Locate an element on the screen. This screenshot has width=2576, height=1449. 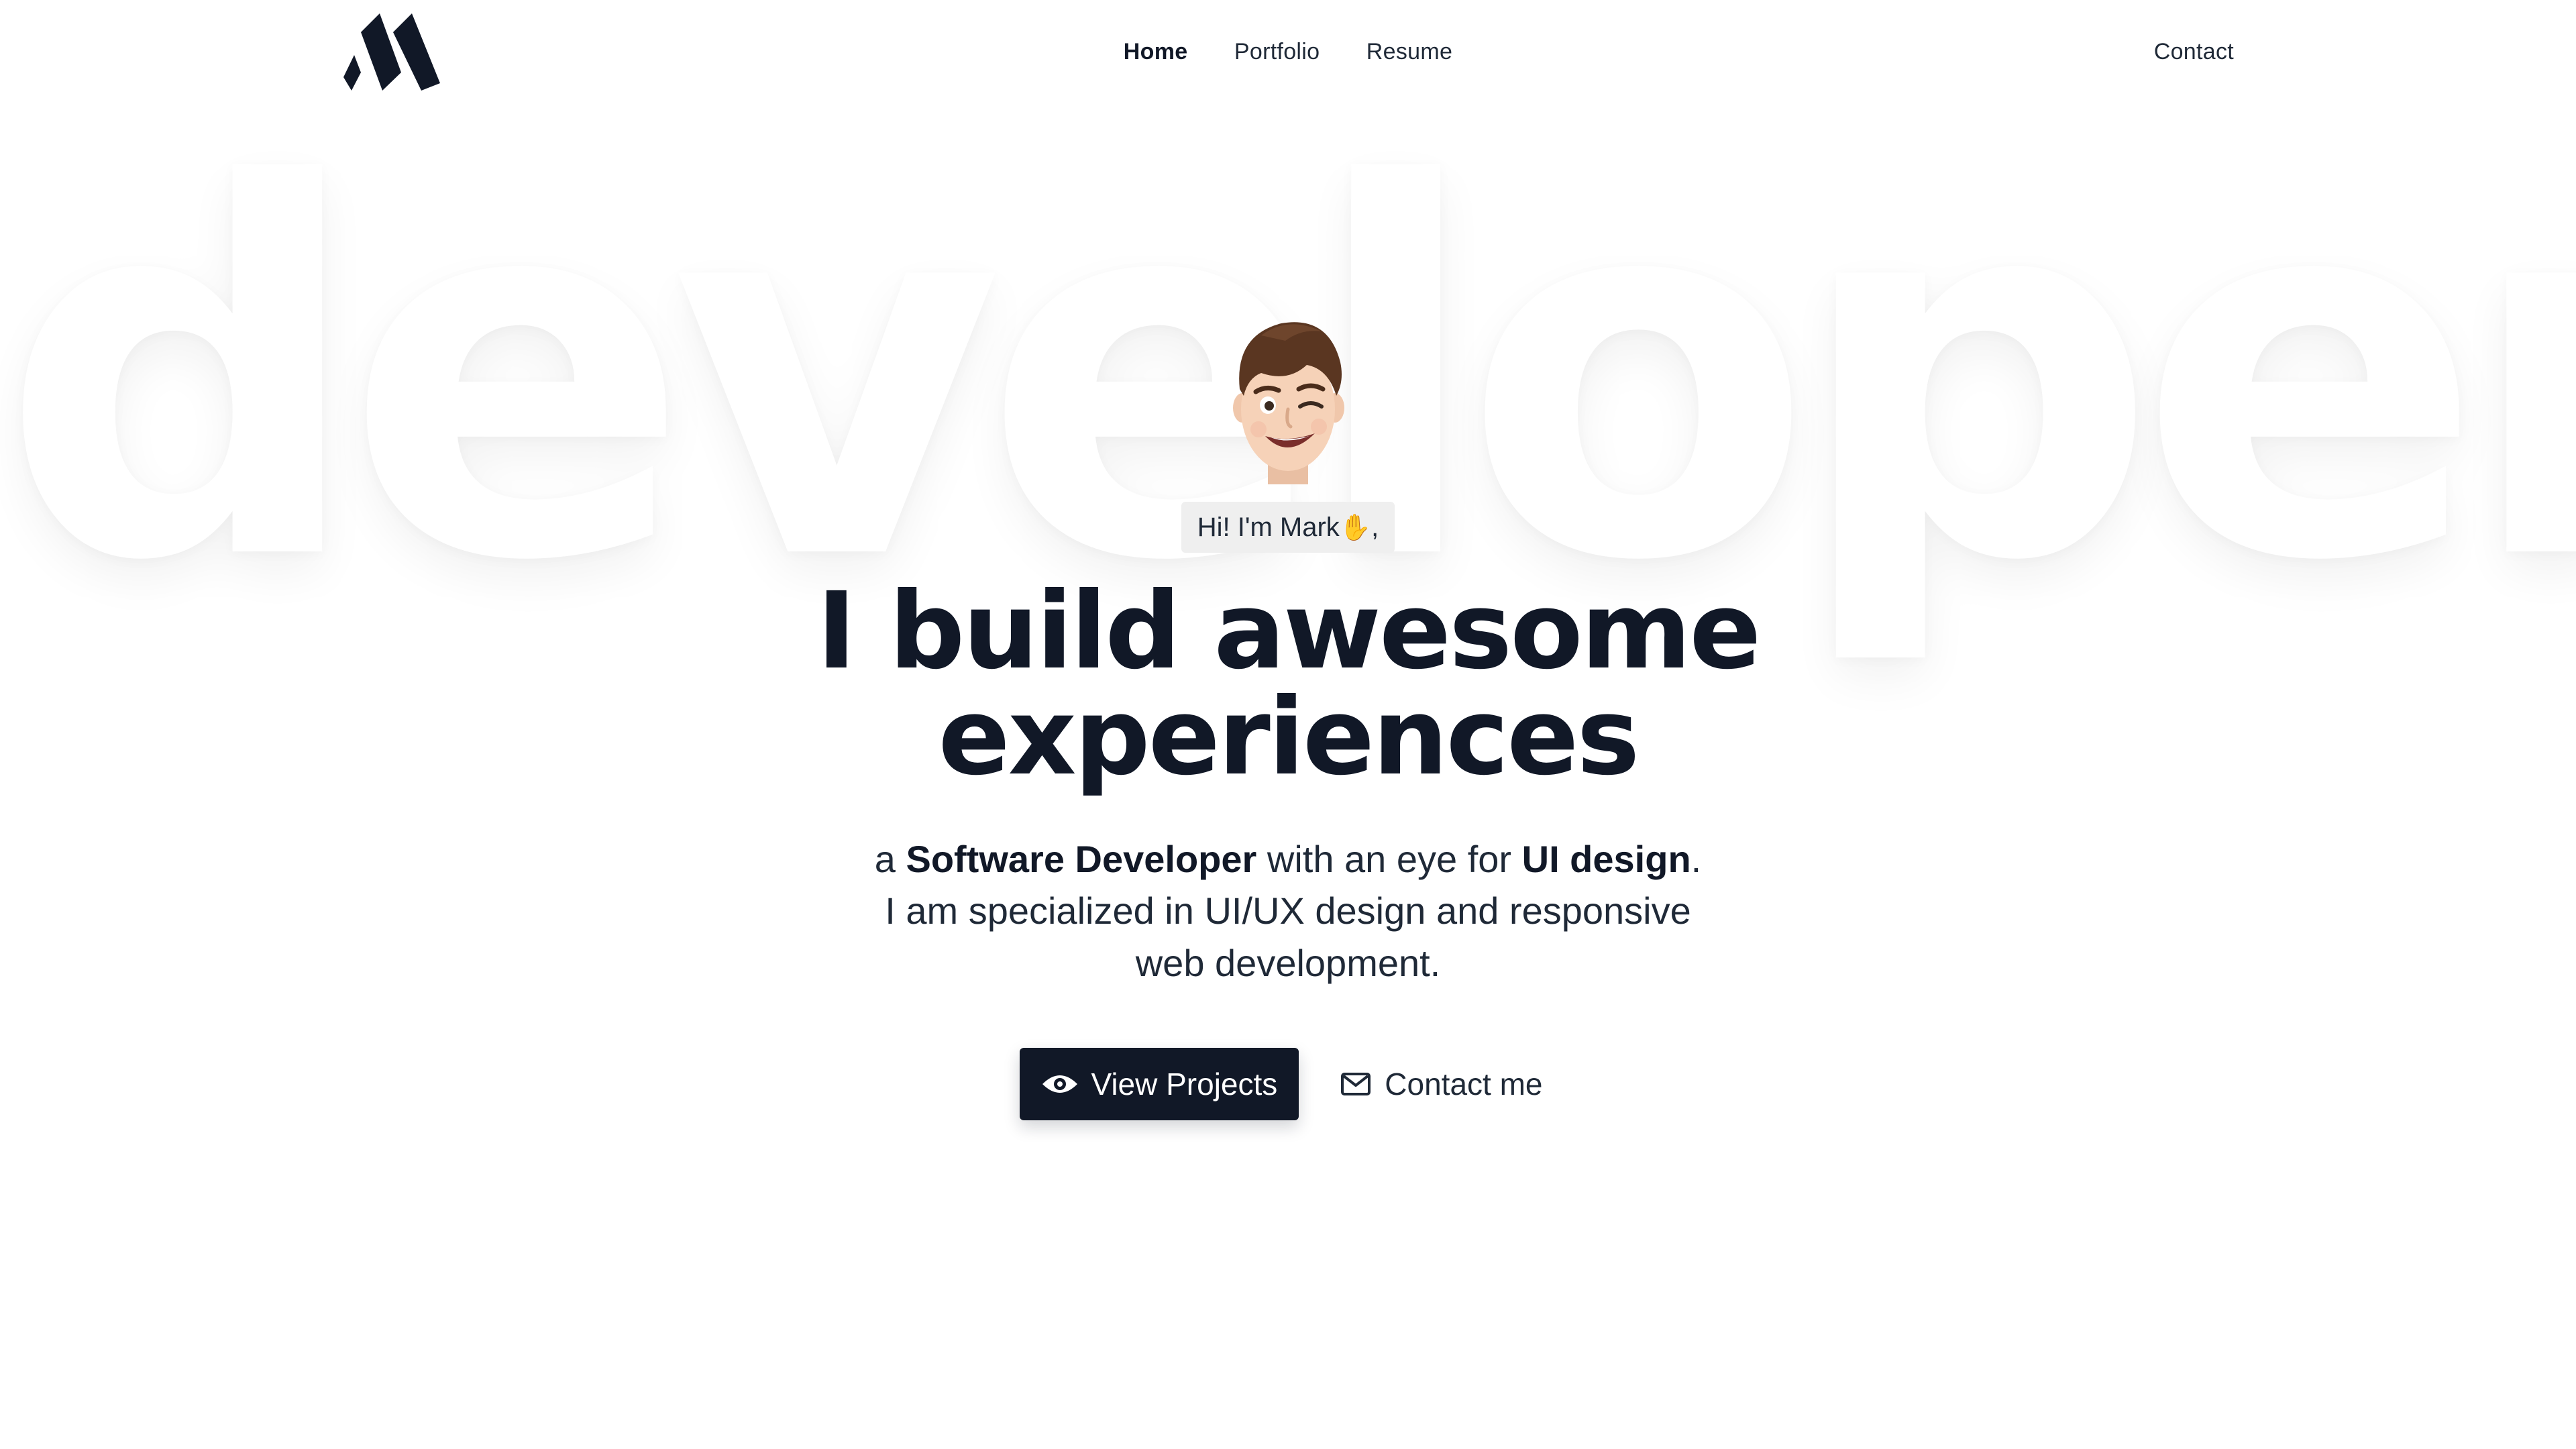
greeting-badge: Hi! I'm Mark✋, is located at coordinates (1288, 527).